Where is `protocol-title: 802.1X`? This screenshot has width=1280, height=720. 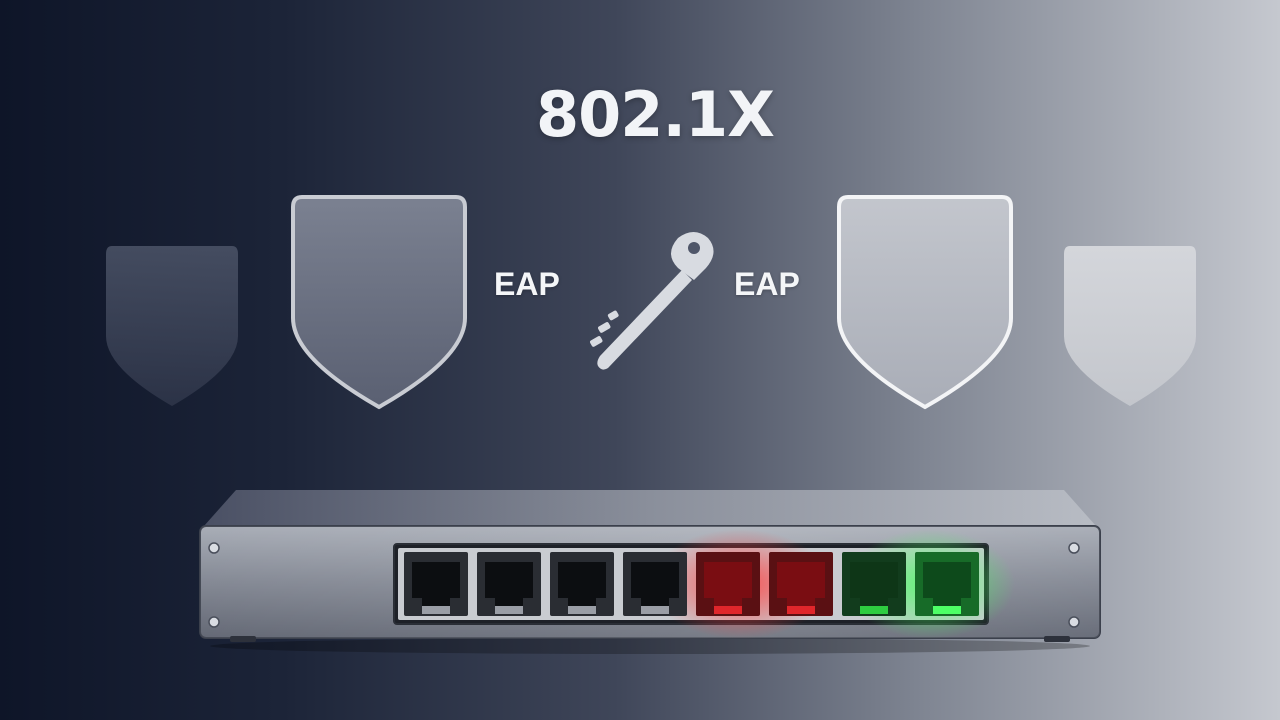
protocol-title: 802.1X is located at coordinates (655, 114).